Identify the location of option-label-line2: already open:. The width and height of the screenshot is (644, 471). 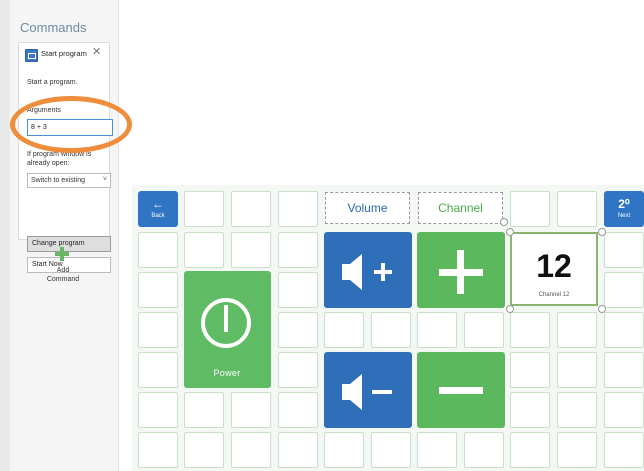
(48, 163).